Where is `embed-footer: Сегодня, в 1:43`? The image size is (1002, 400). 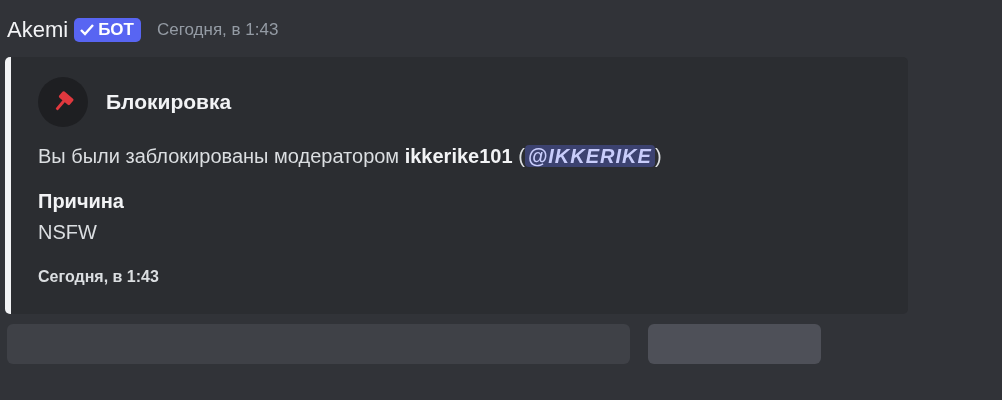
embed-footer: Сегодня, в 1:43 is located at coordinates (473, 277).